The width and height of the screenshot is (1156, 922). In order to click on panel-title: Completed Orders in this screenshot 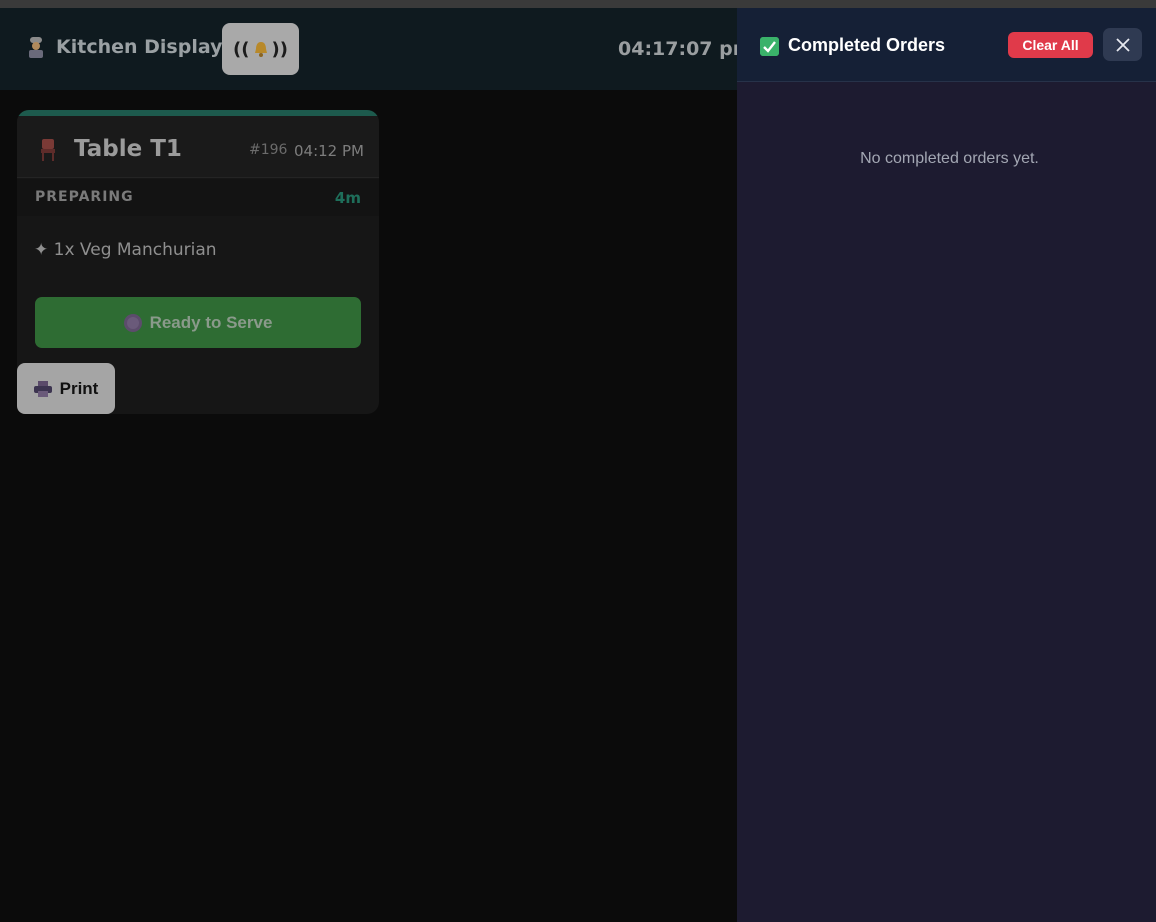, I will do `click(867, 45)`.